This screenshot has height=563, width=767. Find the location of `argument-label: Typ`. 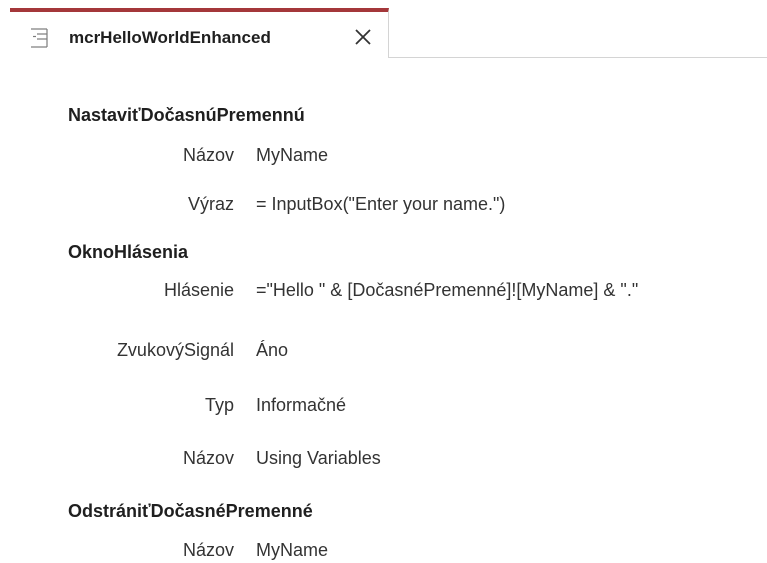

argument-label: Typ is located at coordinates (219, 405).